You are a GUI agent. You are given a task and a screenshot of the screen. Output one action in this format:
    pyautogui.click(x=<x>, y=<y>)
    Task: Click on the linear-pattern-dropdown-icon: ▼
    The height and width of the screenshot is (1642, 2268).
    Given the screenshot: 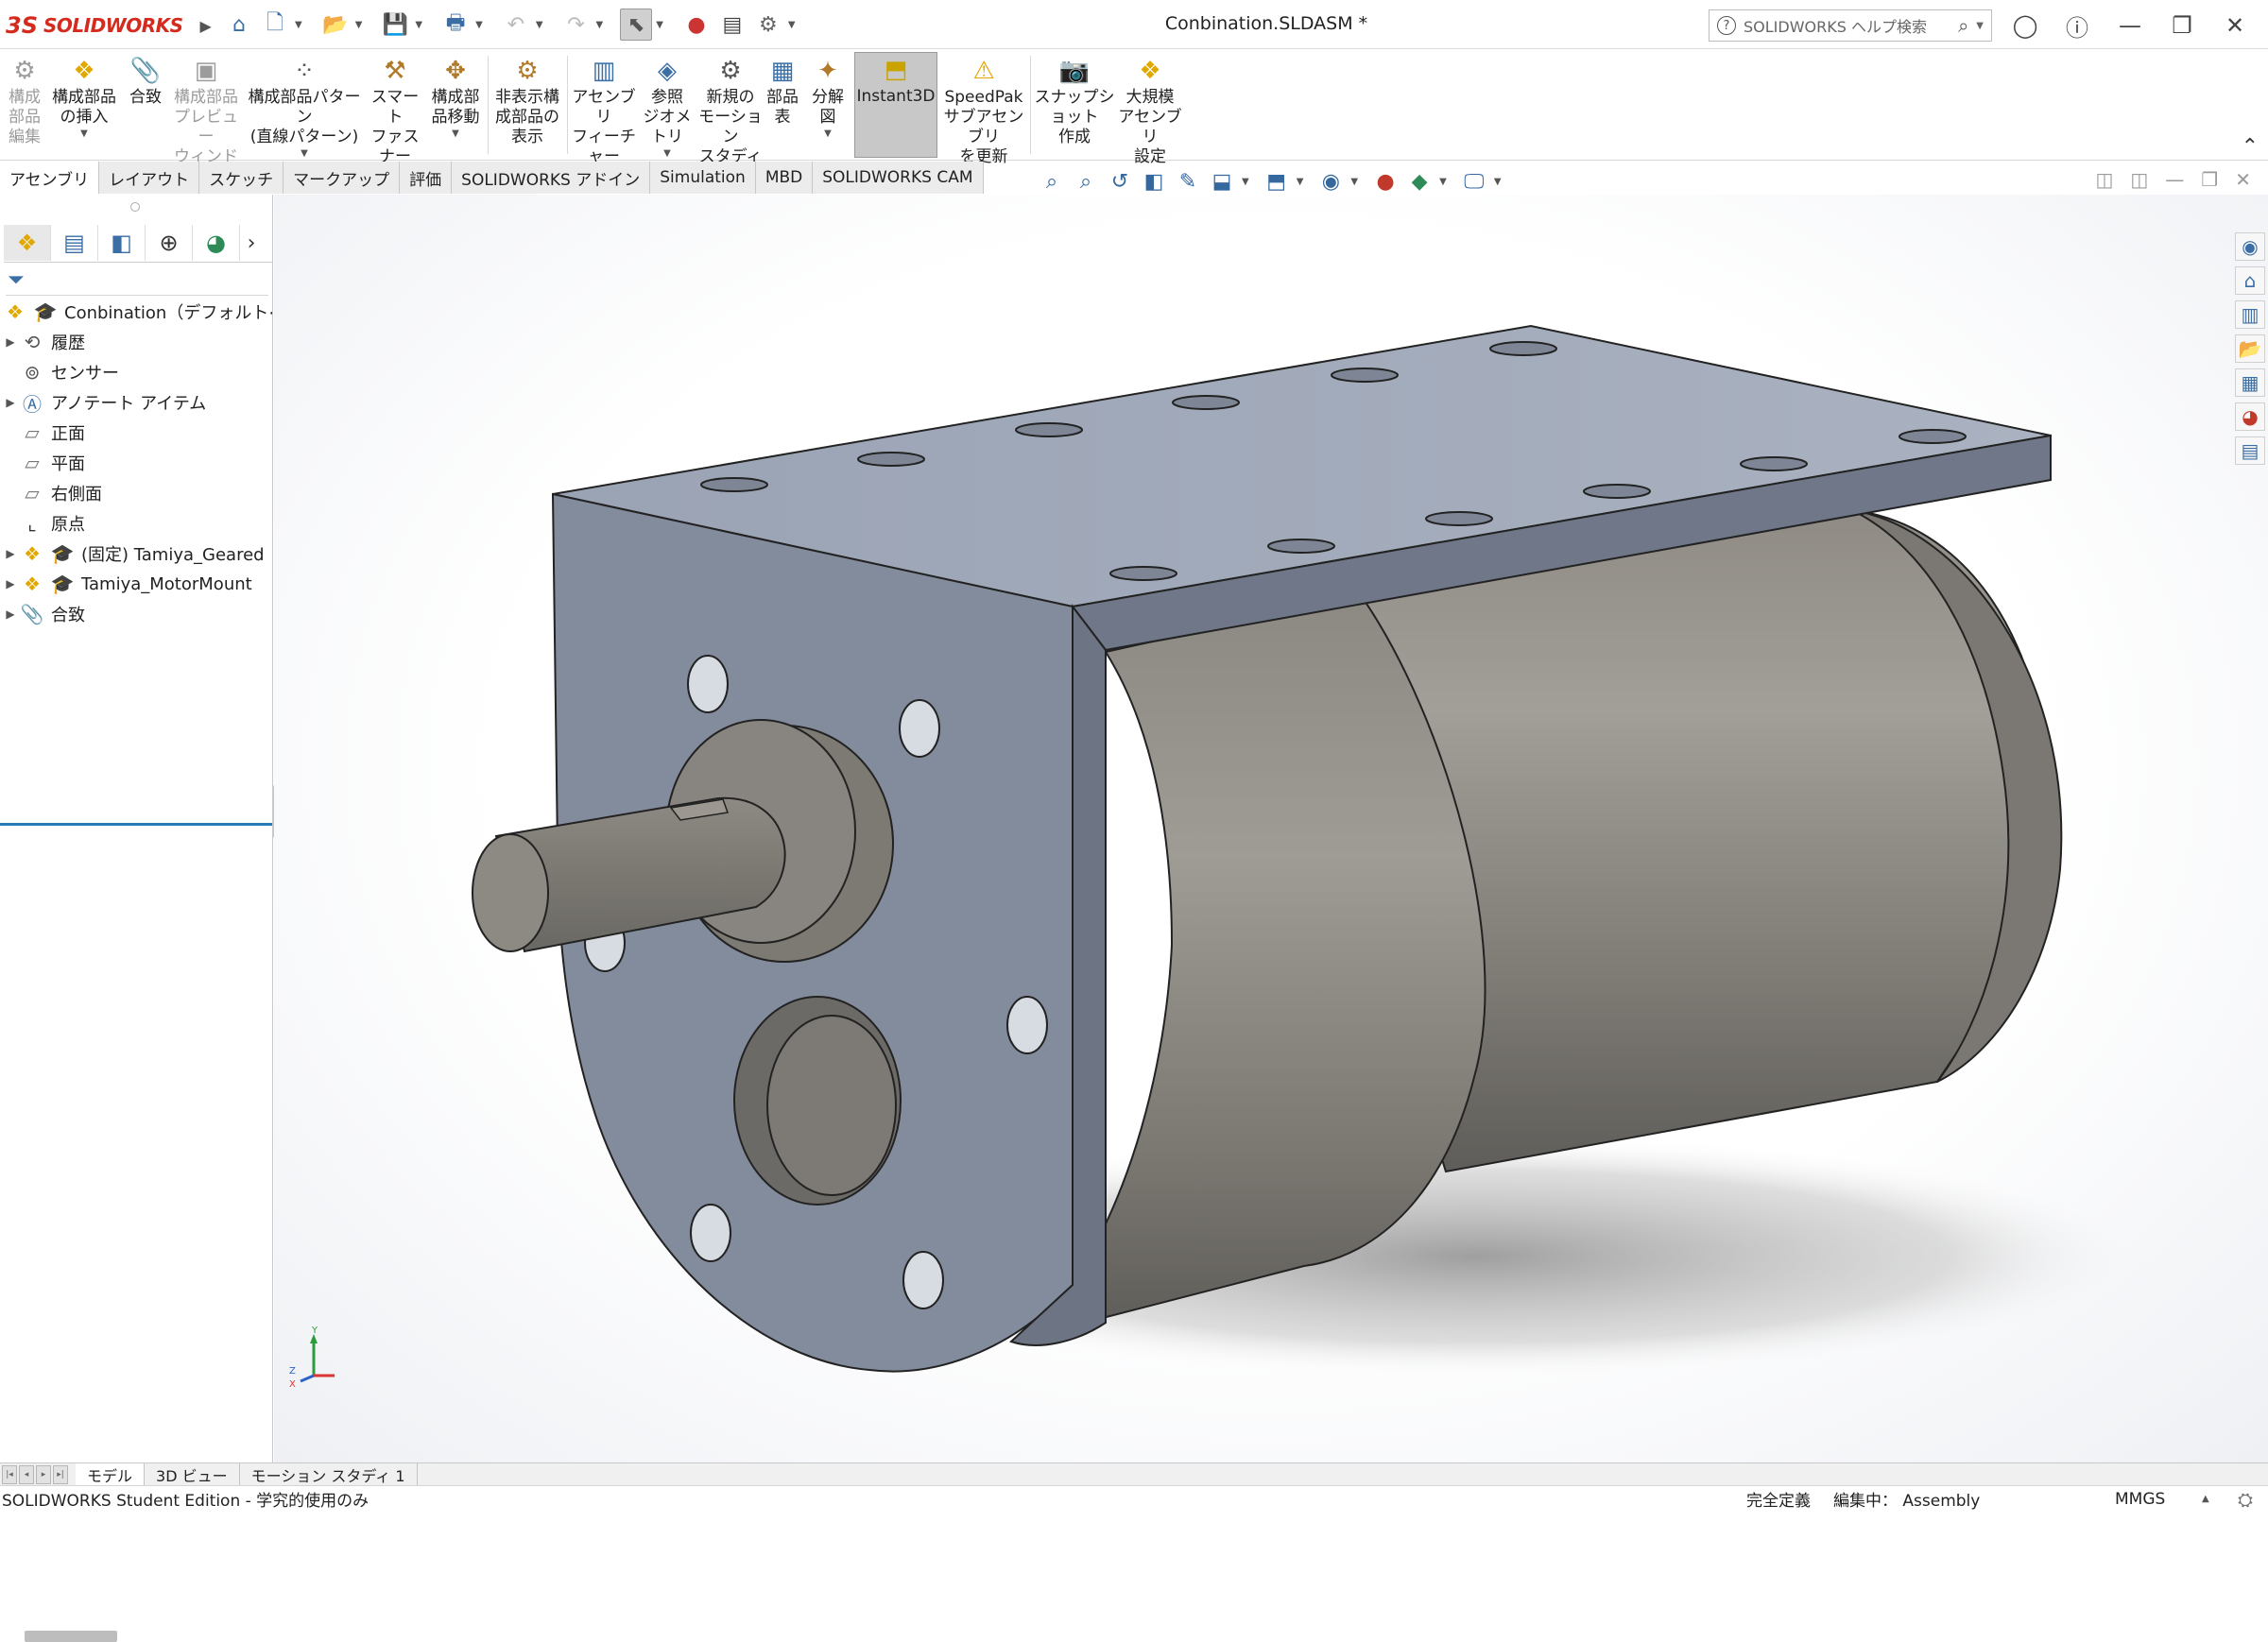 What is the action you would take?
    pyautogui.click(x=304, y=154)
    